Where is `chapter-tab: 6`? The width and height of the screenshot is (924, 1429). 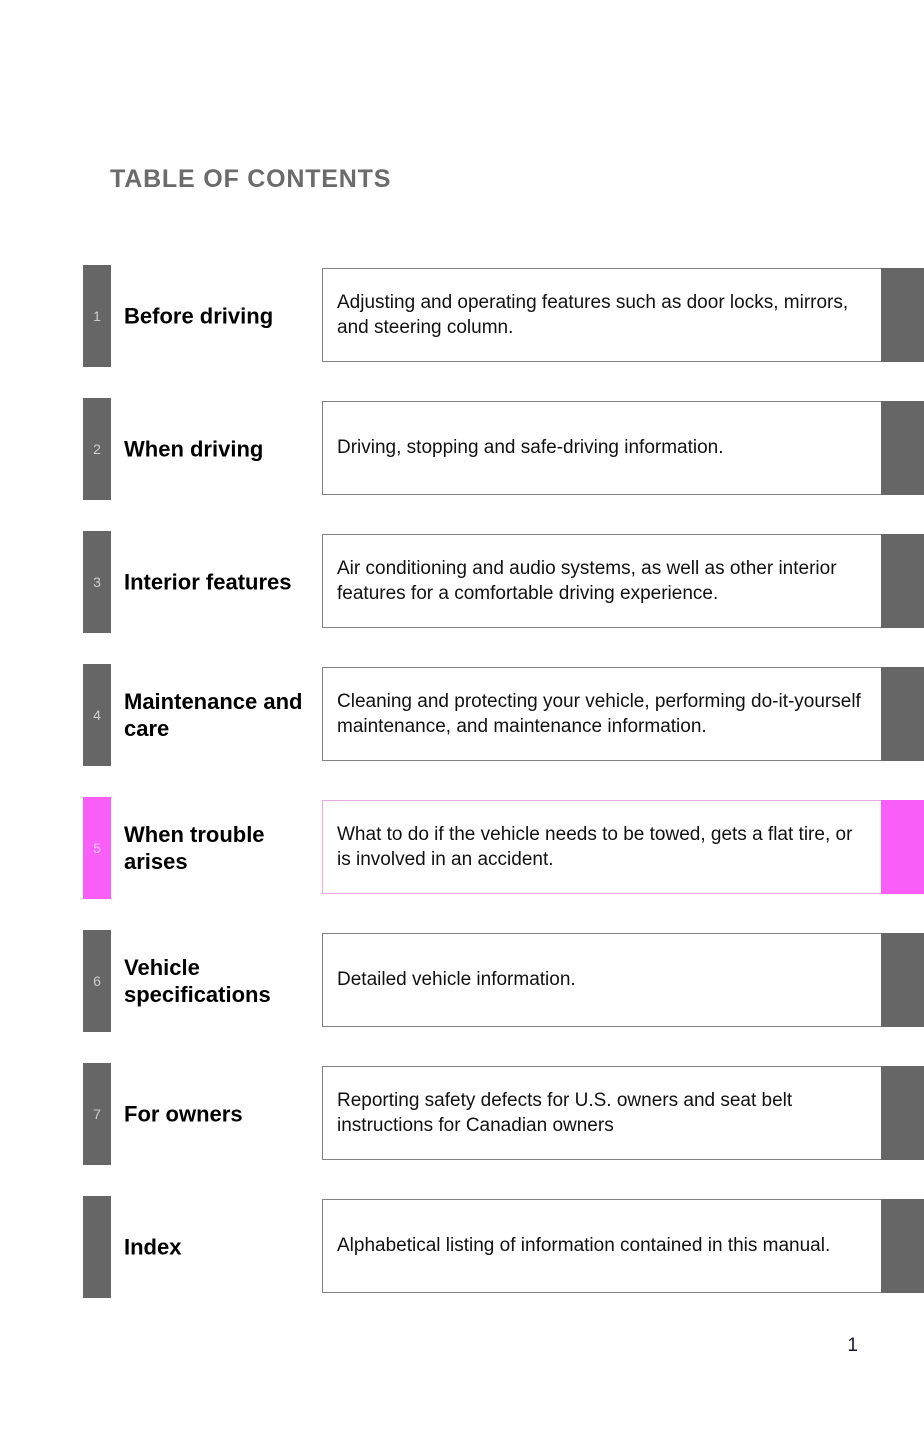 chapter-tab: 6 is located at coordinates (97, 981).